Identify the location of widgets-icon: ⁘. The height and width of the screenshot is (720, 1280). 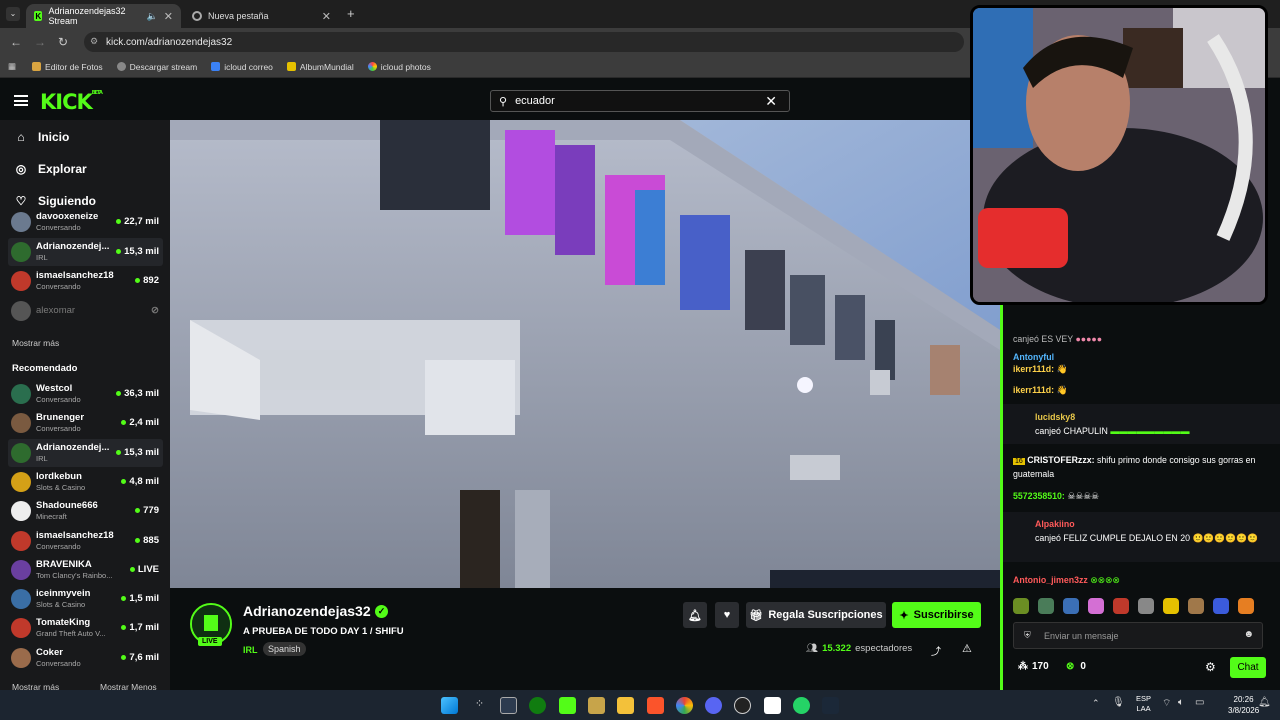
(479, 705).